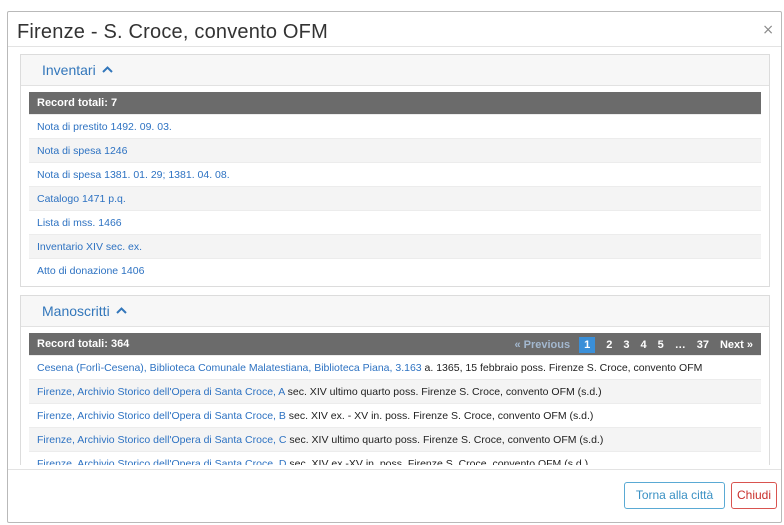 The width and height of the screenshot is (784, 525). I want to click on table-row: Lista di mss. 1466, so click(395, 222).